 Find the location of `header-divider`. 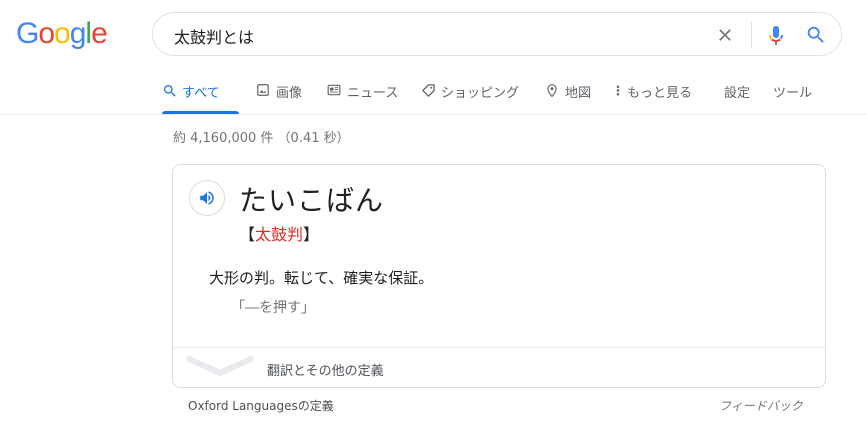

header-divider is located at coordinates (433, 114).